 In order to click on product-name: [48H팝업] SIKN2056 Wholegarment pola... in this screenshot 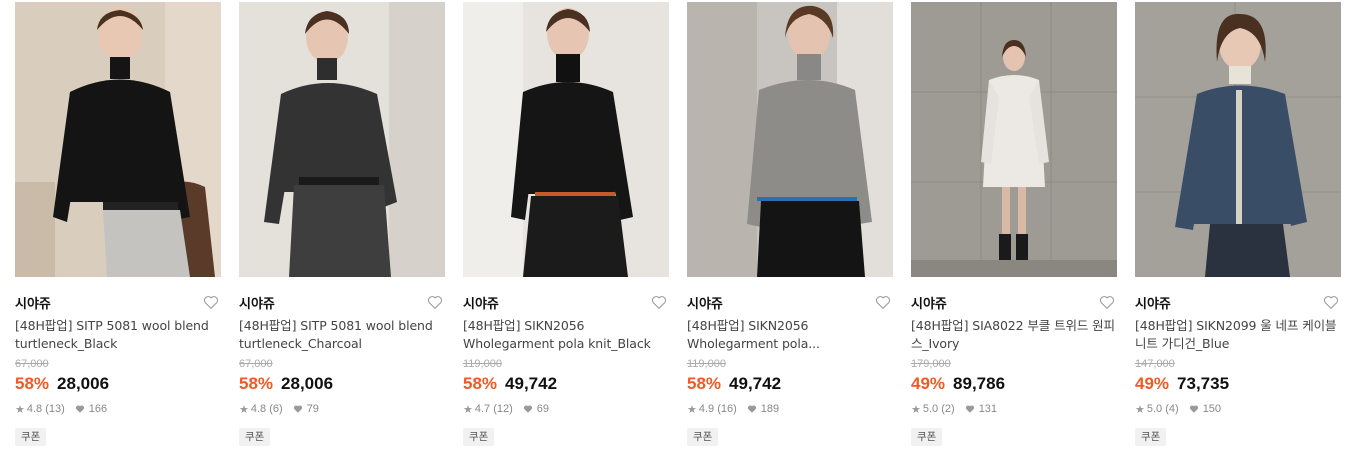, I will do `click(790, 335)`.